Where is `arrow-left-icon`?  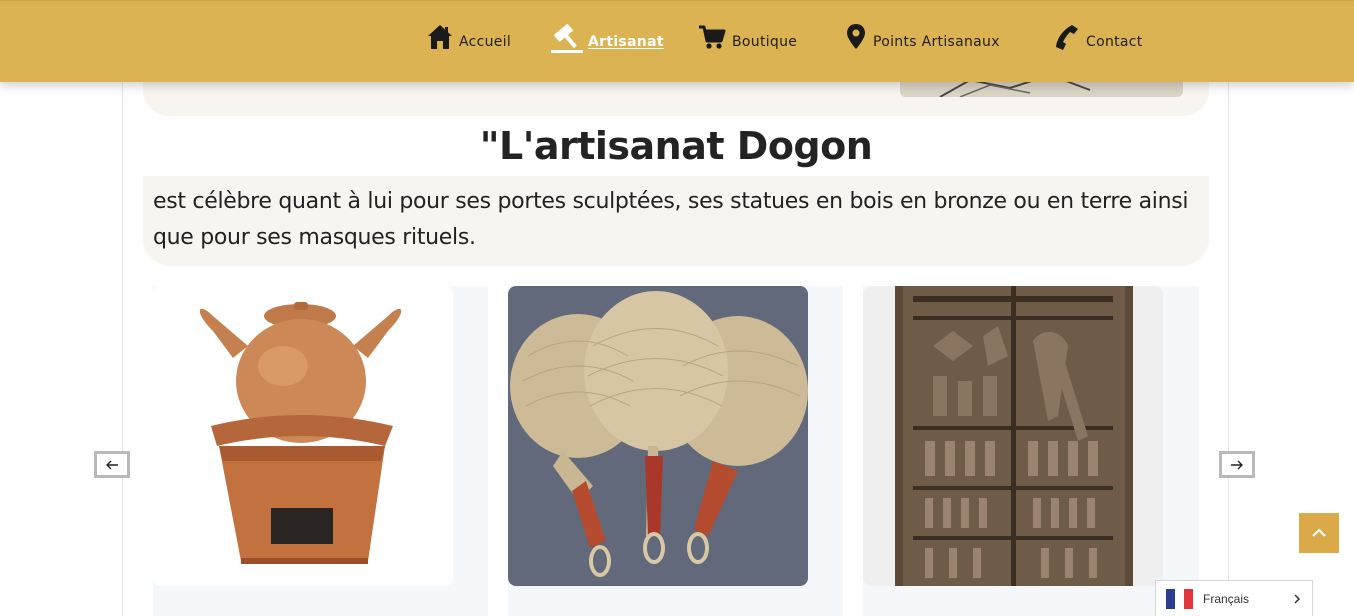 arrow-left-icon is located at coordinates (112, 464).